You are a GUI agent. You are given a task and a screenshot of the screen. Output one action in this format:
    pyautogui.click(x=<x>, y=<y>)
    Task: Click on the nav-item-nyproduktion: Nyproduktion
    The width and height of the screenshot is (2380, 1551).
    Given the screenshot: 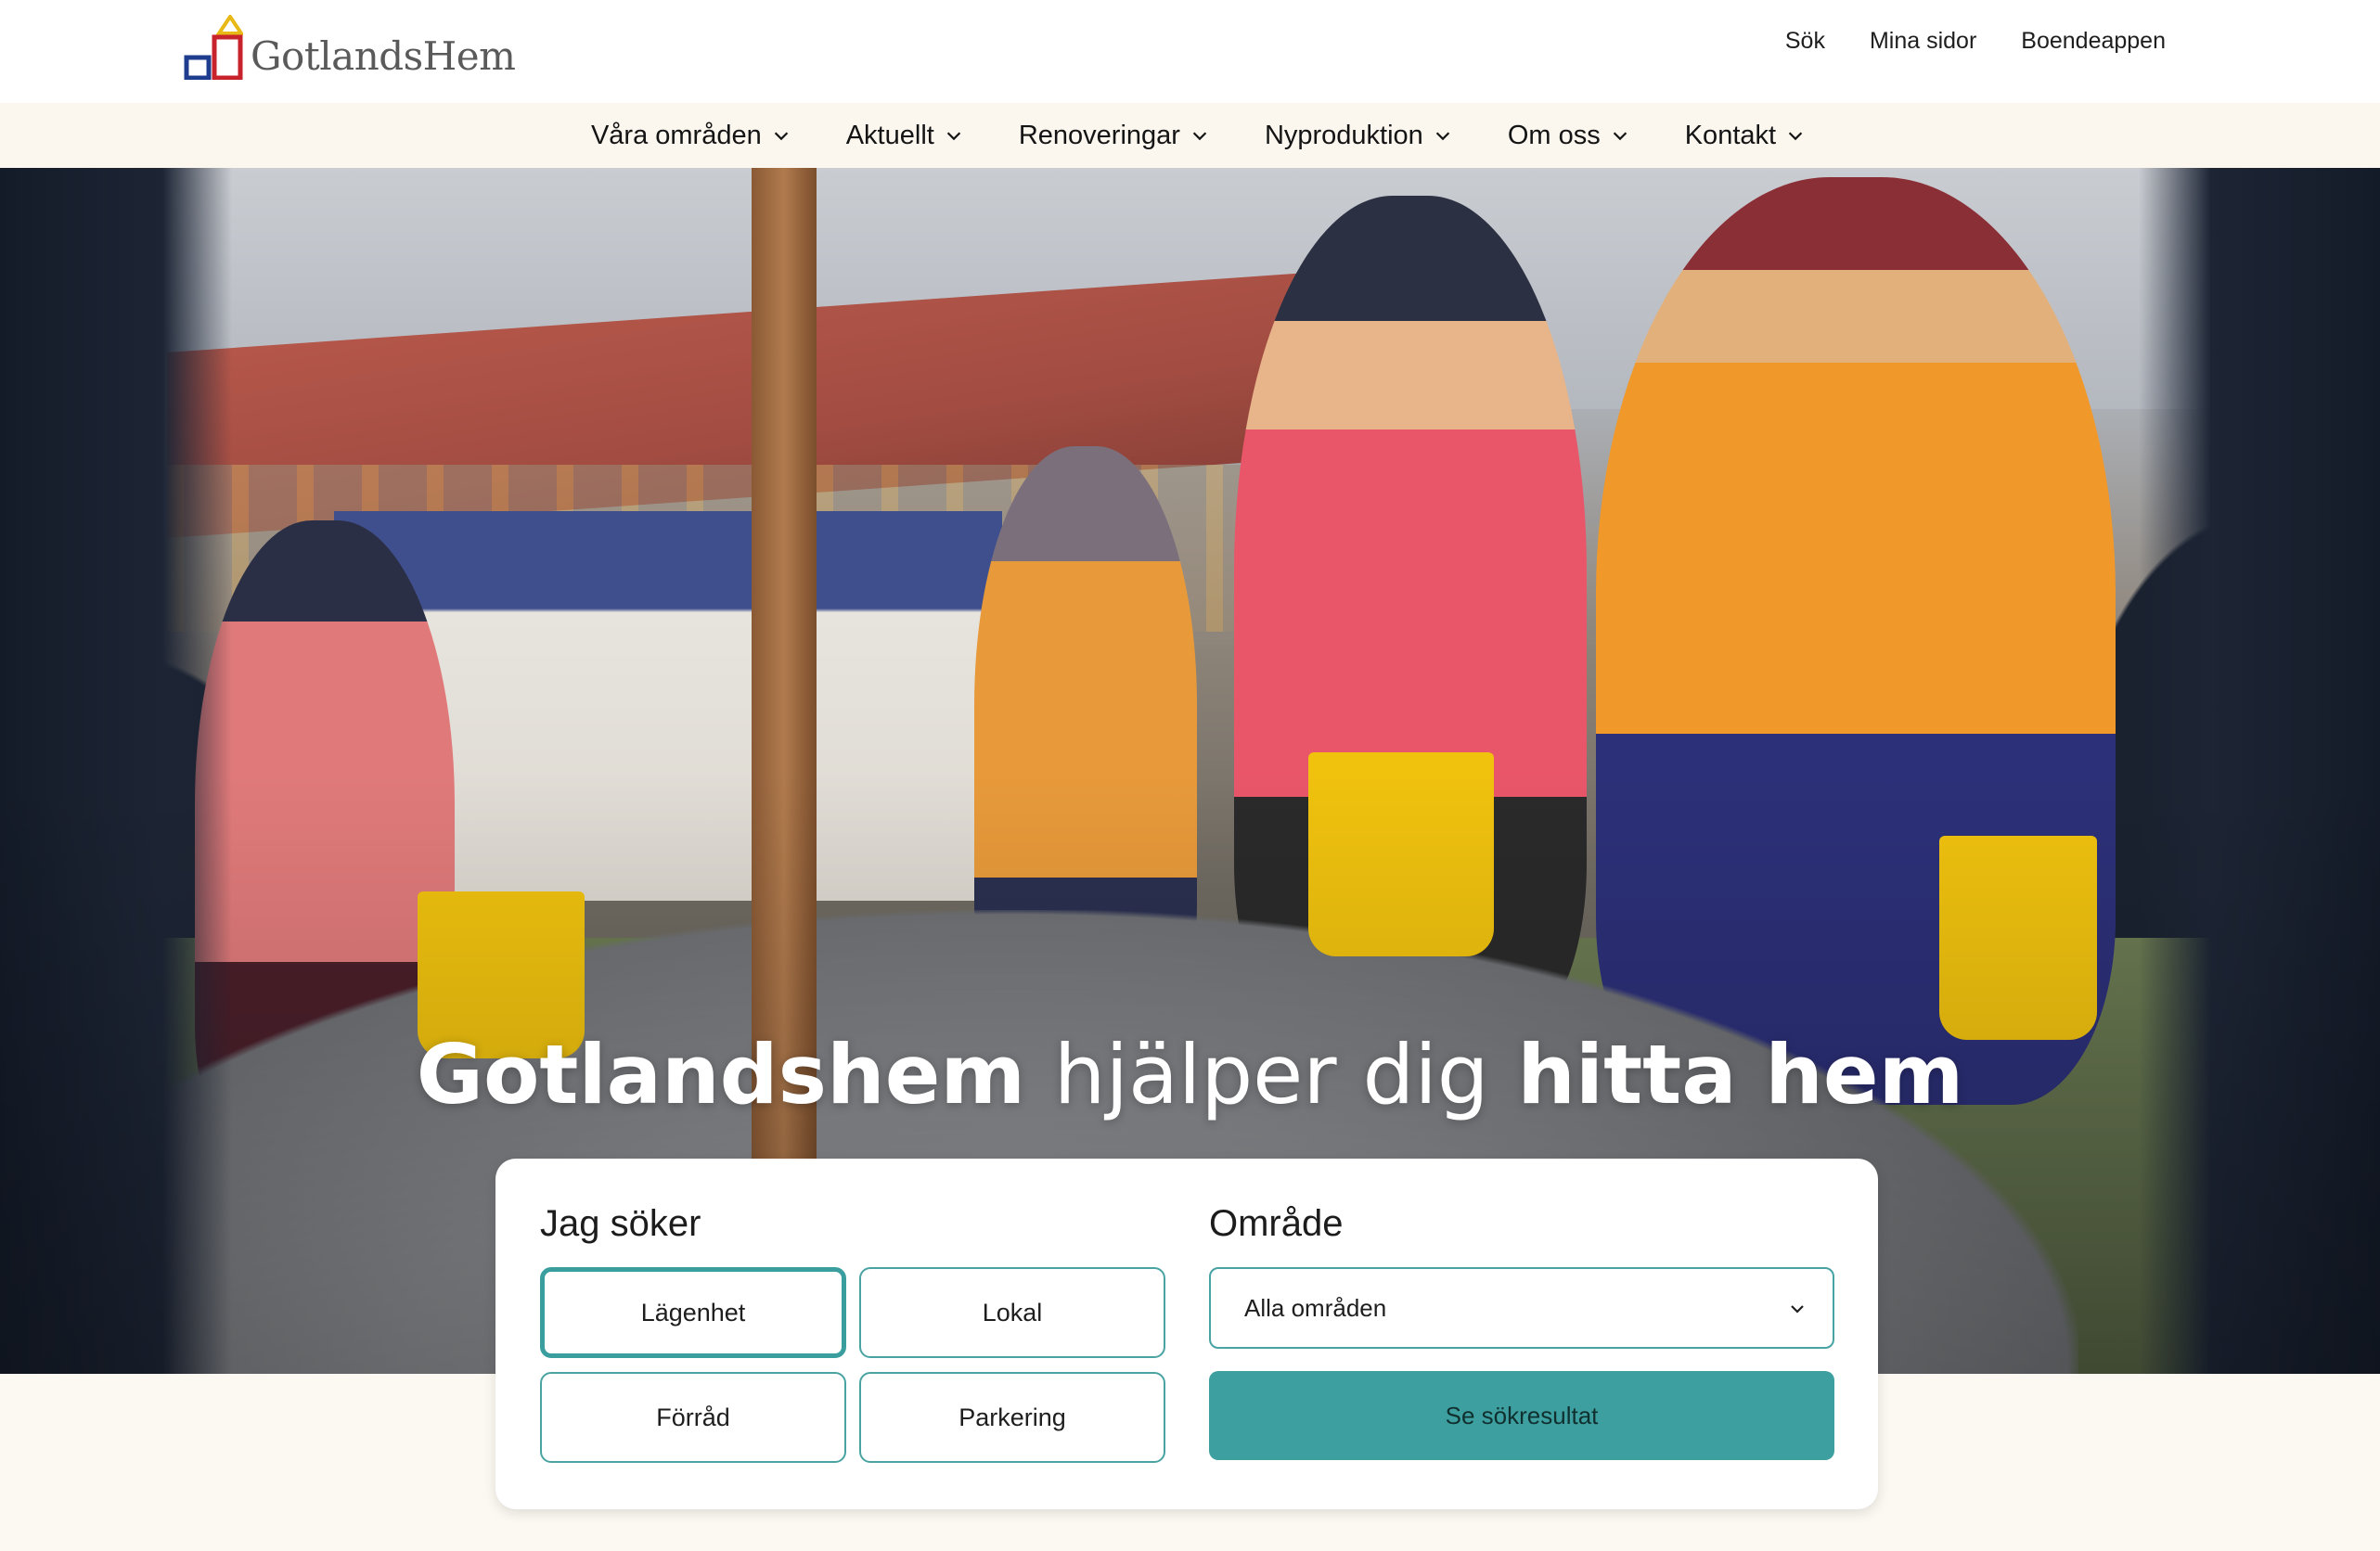 What is the action you would take?
    pyautogui.click(x=1359, y=136)
    